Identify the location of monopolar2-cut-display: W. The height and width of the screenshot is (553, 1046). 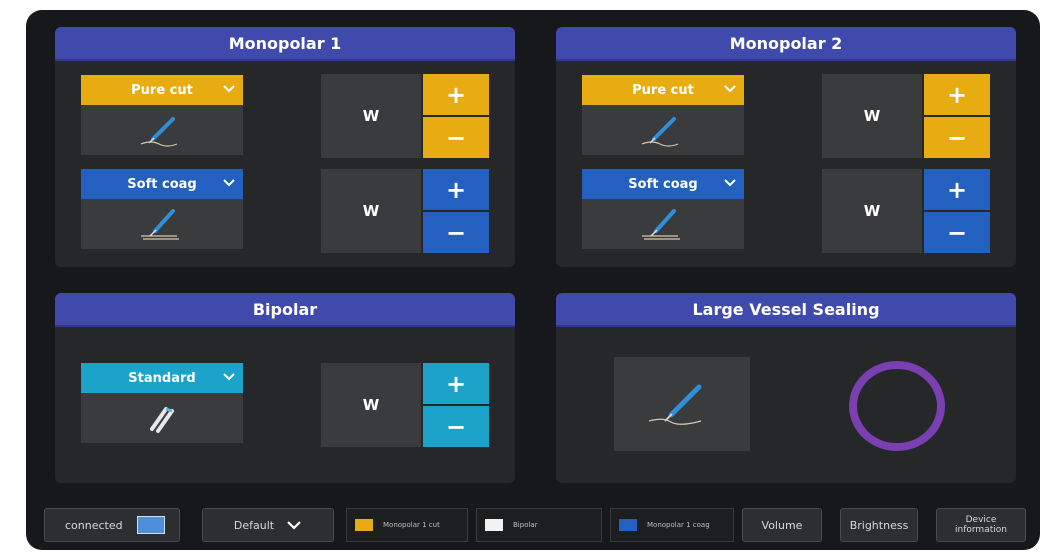
(872, 116).